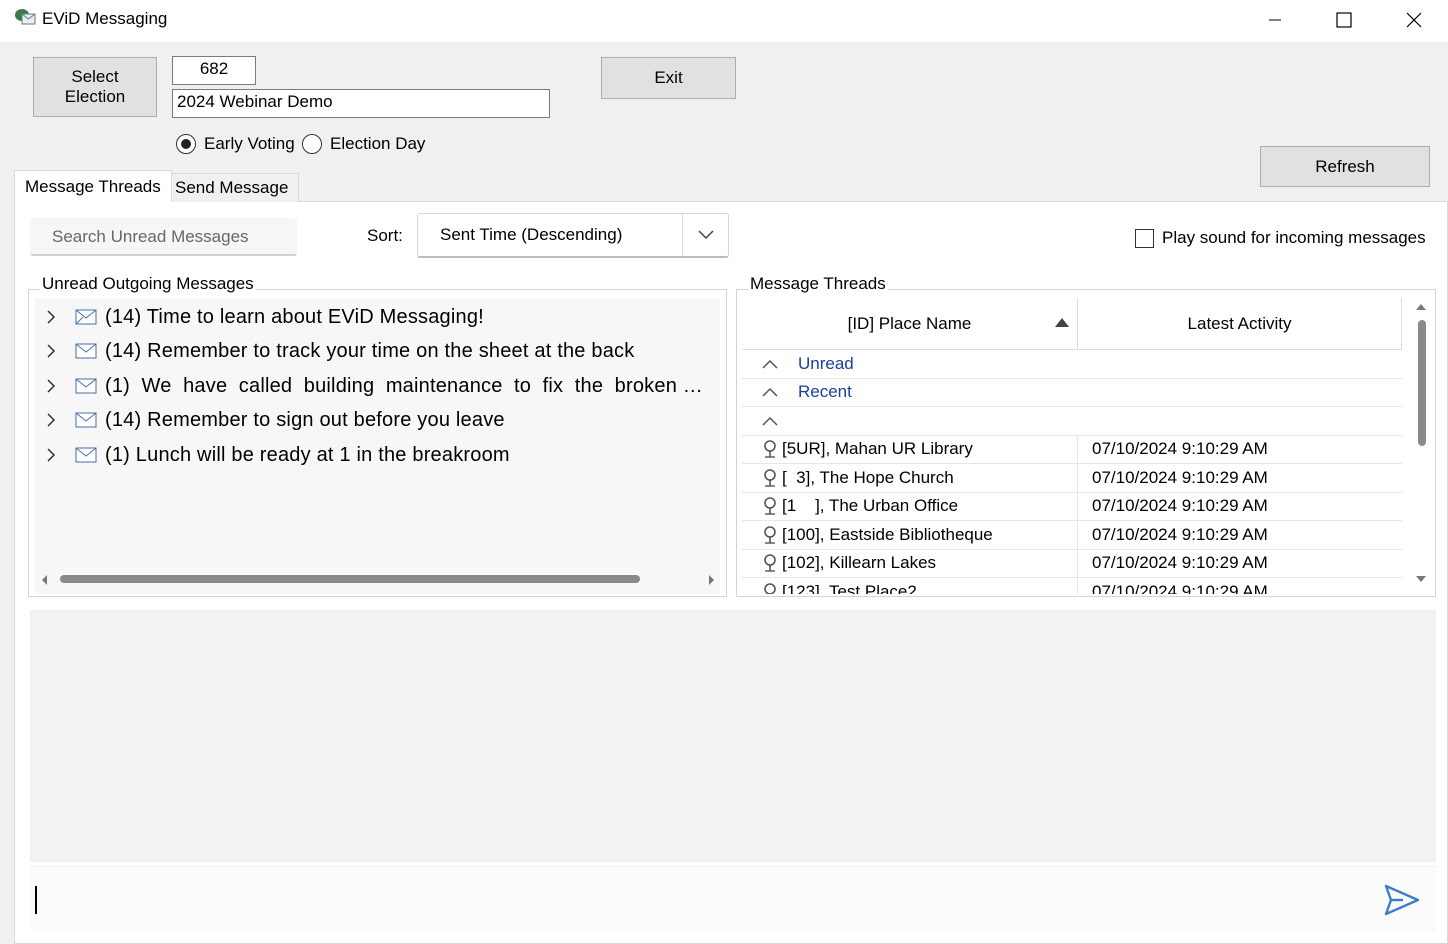 The width and height of the screenshot is (1448, 944). Describe the element at coordinates (930, 586) in the screenshot. I see `place-name-cell: [123], Test Place2` at that location.